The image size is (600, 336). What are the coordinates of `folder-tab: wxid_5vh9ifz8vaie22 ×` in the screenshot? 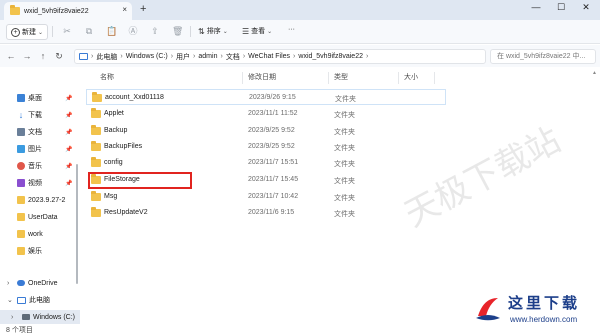 It's located at (68, 11).